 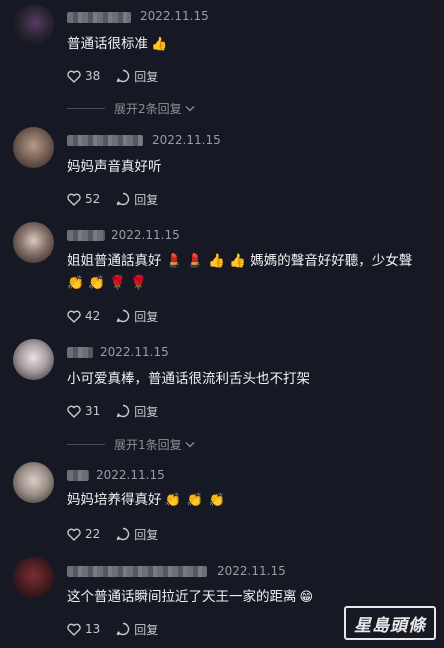 I want to click on comment-text: 普通话很标准 👍, so click(x=118, y=44).